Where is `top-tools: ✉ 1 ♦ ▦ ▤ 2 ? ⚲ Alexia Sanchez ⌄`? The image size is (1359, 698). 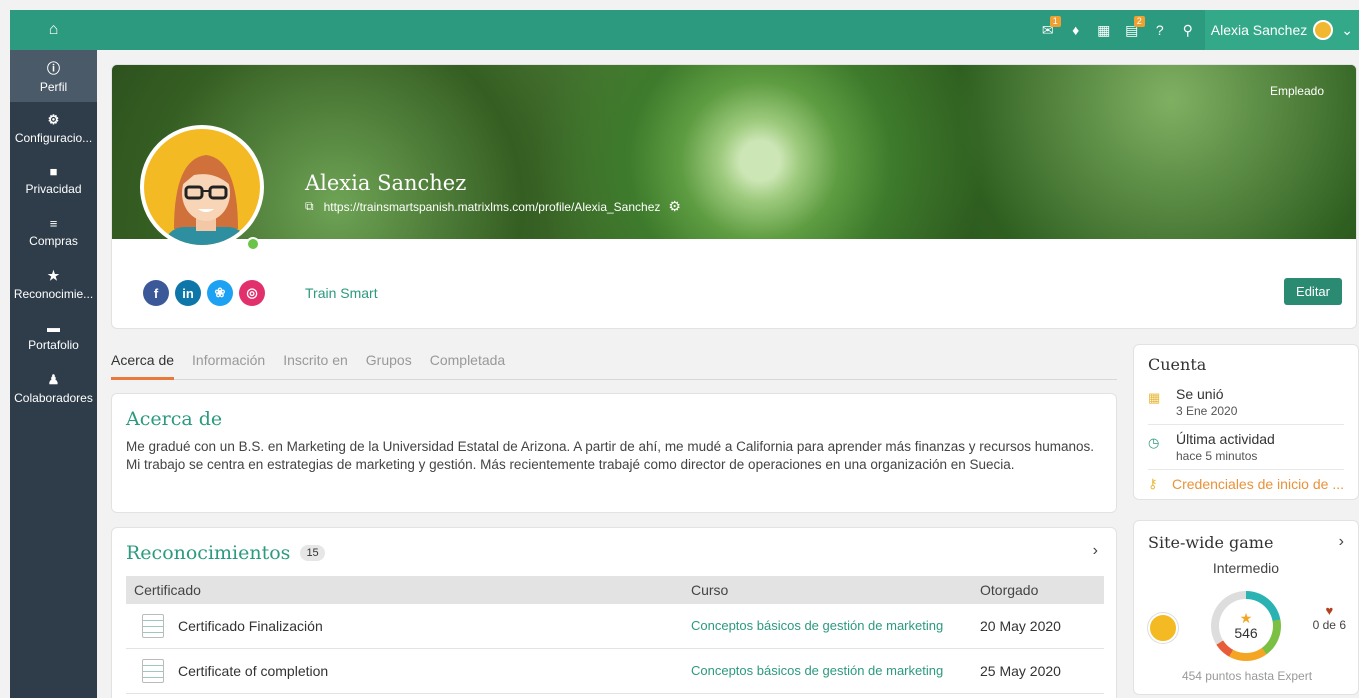
top-tools: ✉ 1 ♦ ▦ ▤ 2 ? ⚲ Alexia Sanchez ⌄ is located at coordinates (1198, 30).